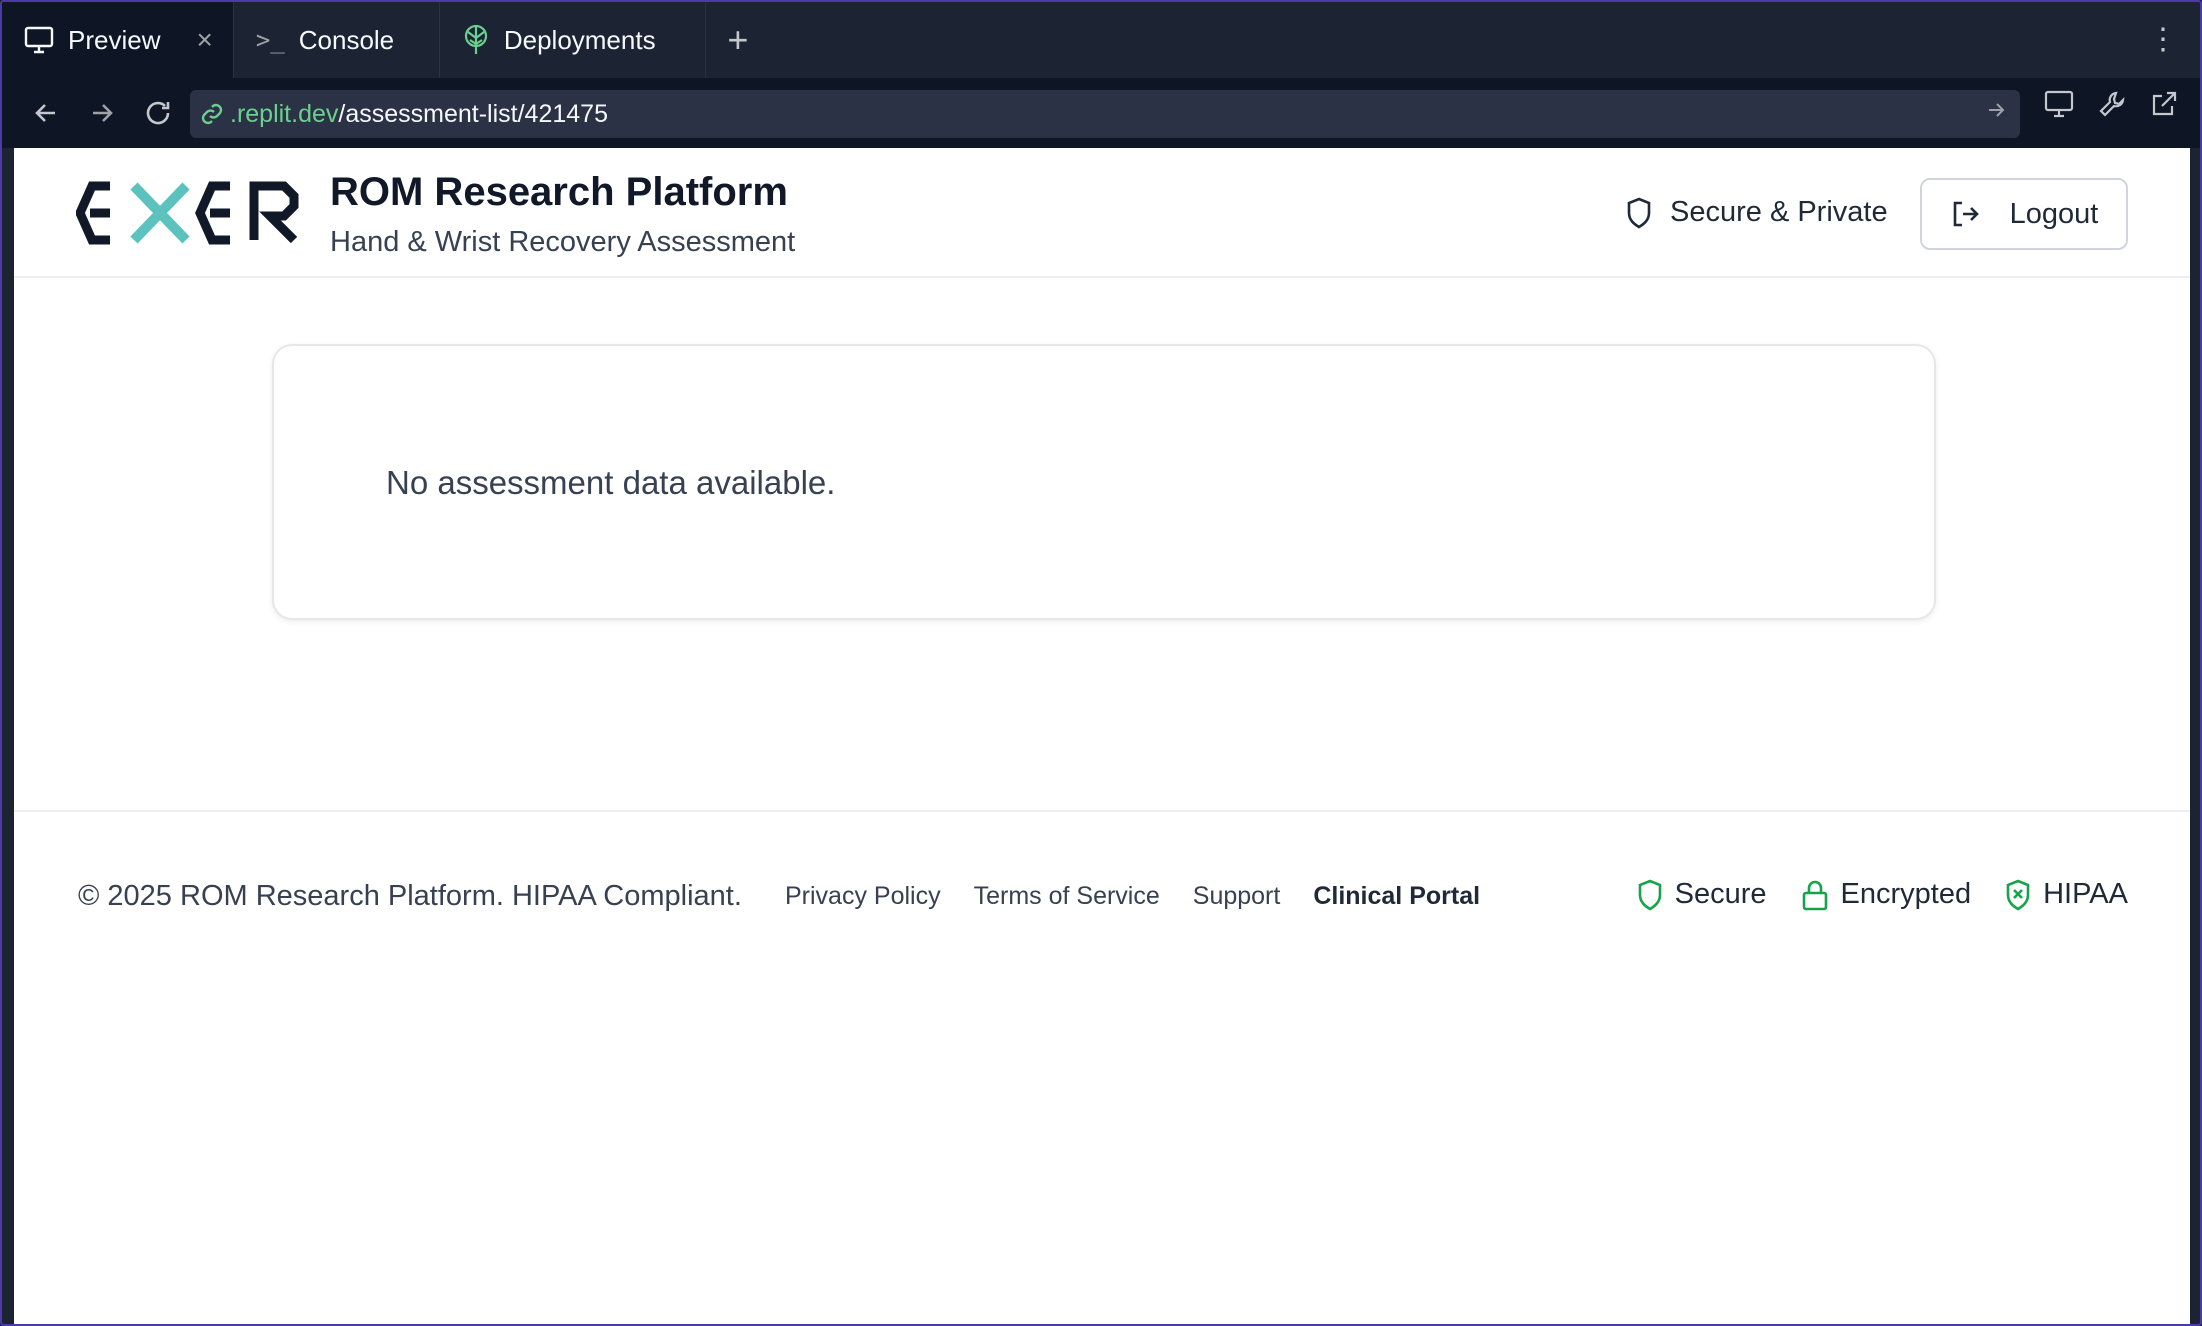  I want to click on logout-icon, so click(1965, 214).